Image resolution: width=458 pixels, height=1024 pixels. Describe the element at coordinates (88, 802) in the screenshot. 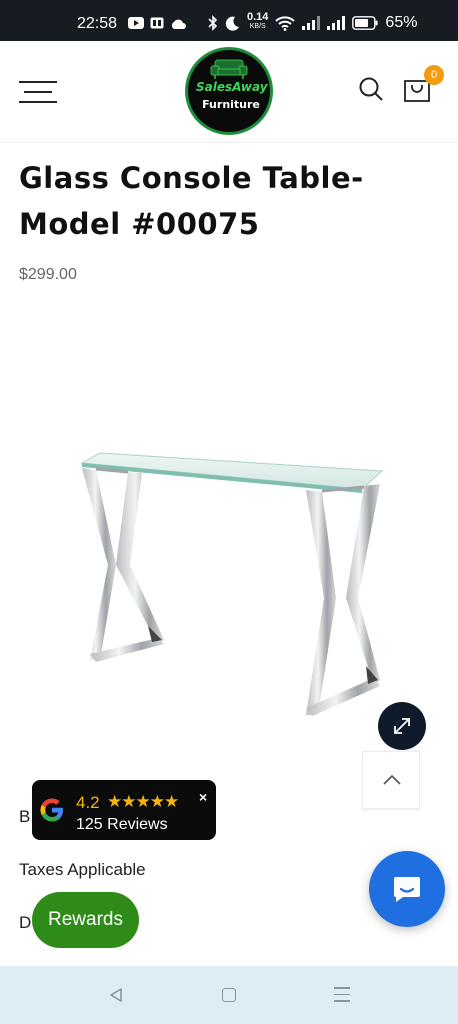

I see `rating-value: 4.2` at that location.